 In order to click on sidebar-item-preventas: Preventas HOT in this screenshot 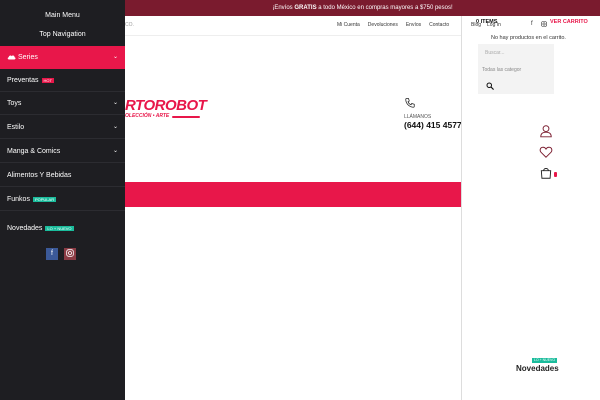, I will do `click(62, 80)`.